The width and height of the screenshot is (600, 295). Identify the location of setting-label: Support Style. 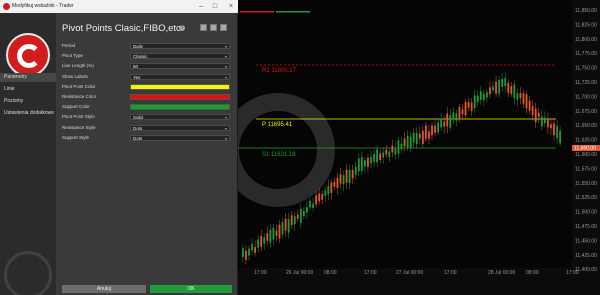
(76, 137).